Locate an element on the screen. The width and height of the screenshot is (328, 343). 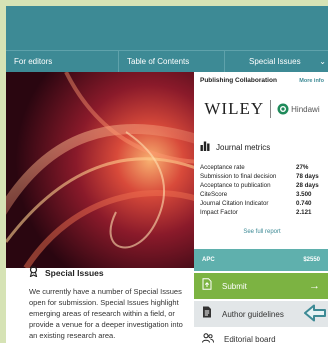
special-issues-heading: Special Issues is located at coordinates (66, 273).